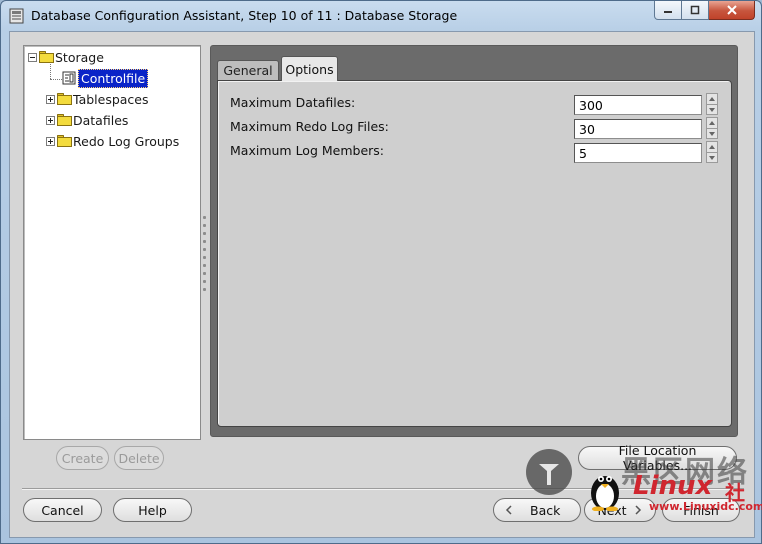 This screenshot has width=762, height=544. I want to click on maximize-icon, so click(695, 10).